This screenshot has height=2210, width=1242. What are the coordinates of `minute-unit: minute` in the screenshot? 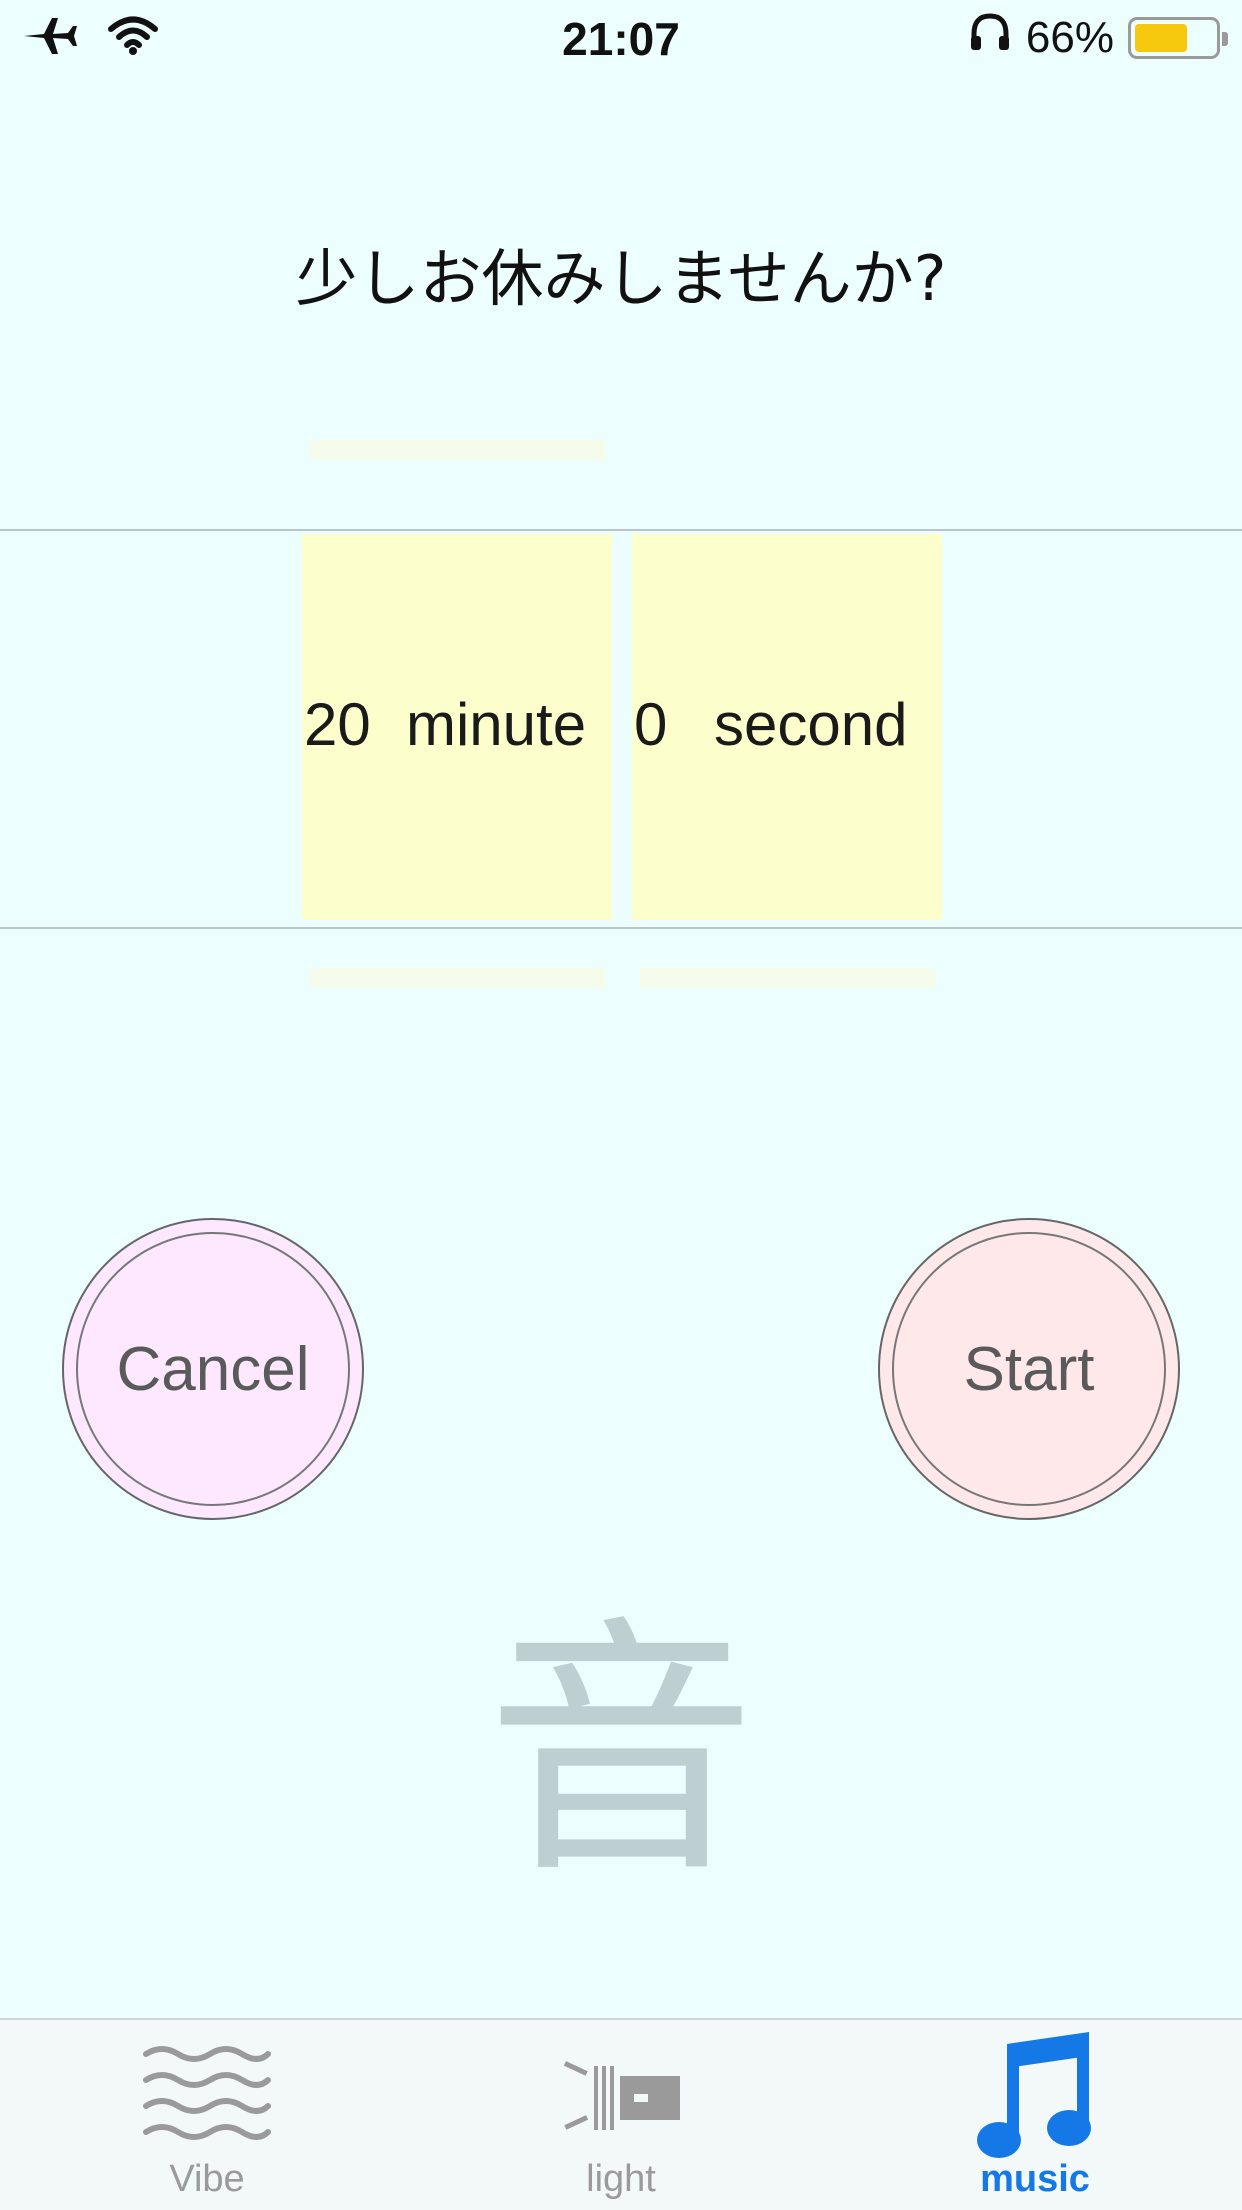 It's located at (496, 724).